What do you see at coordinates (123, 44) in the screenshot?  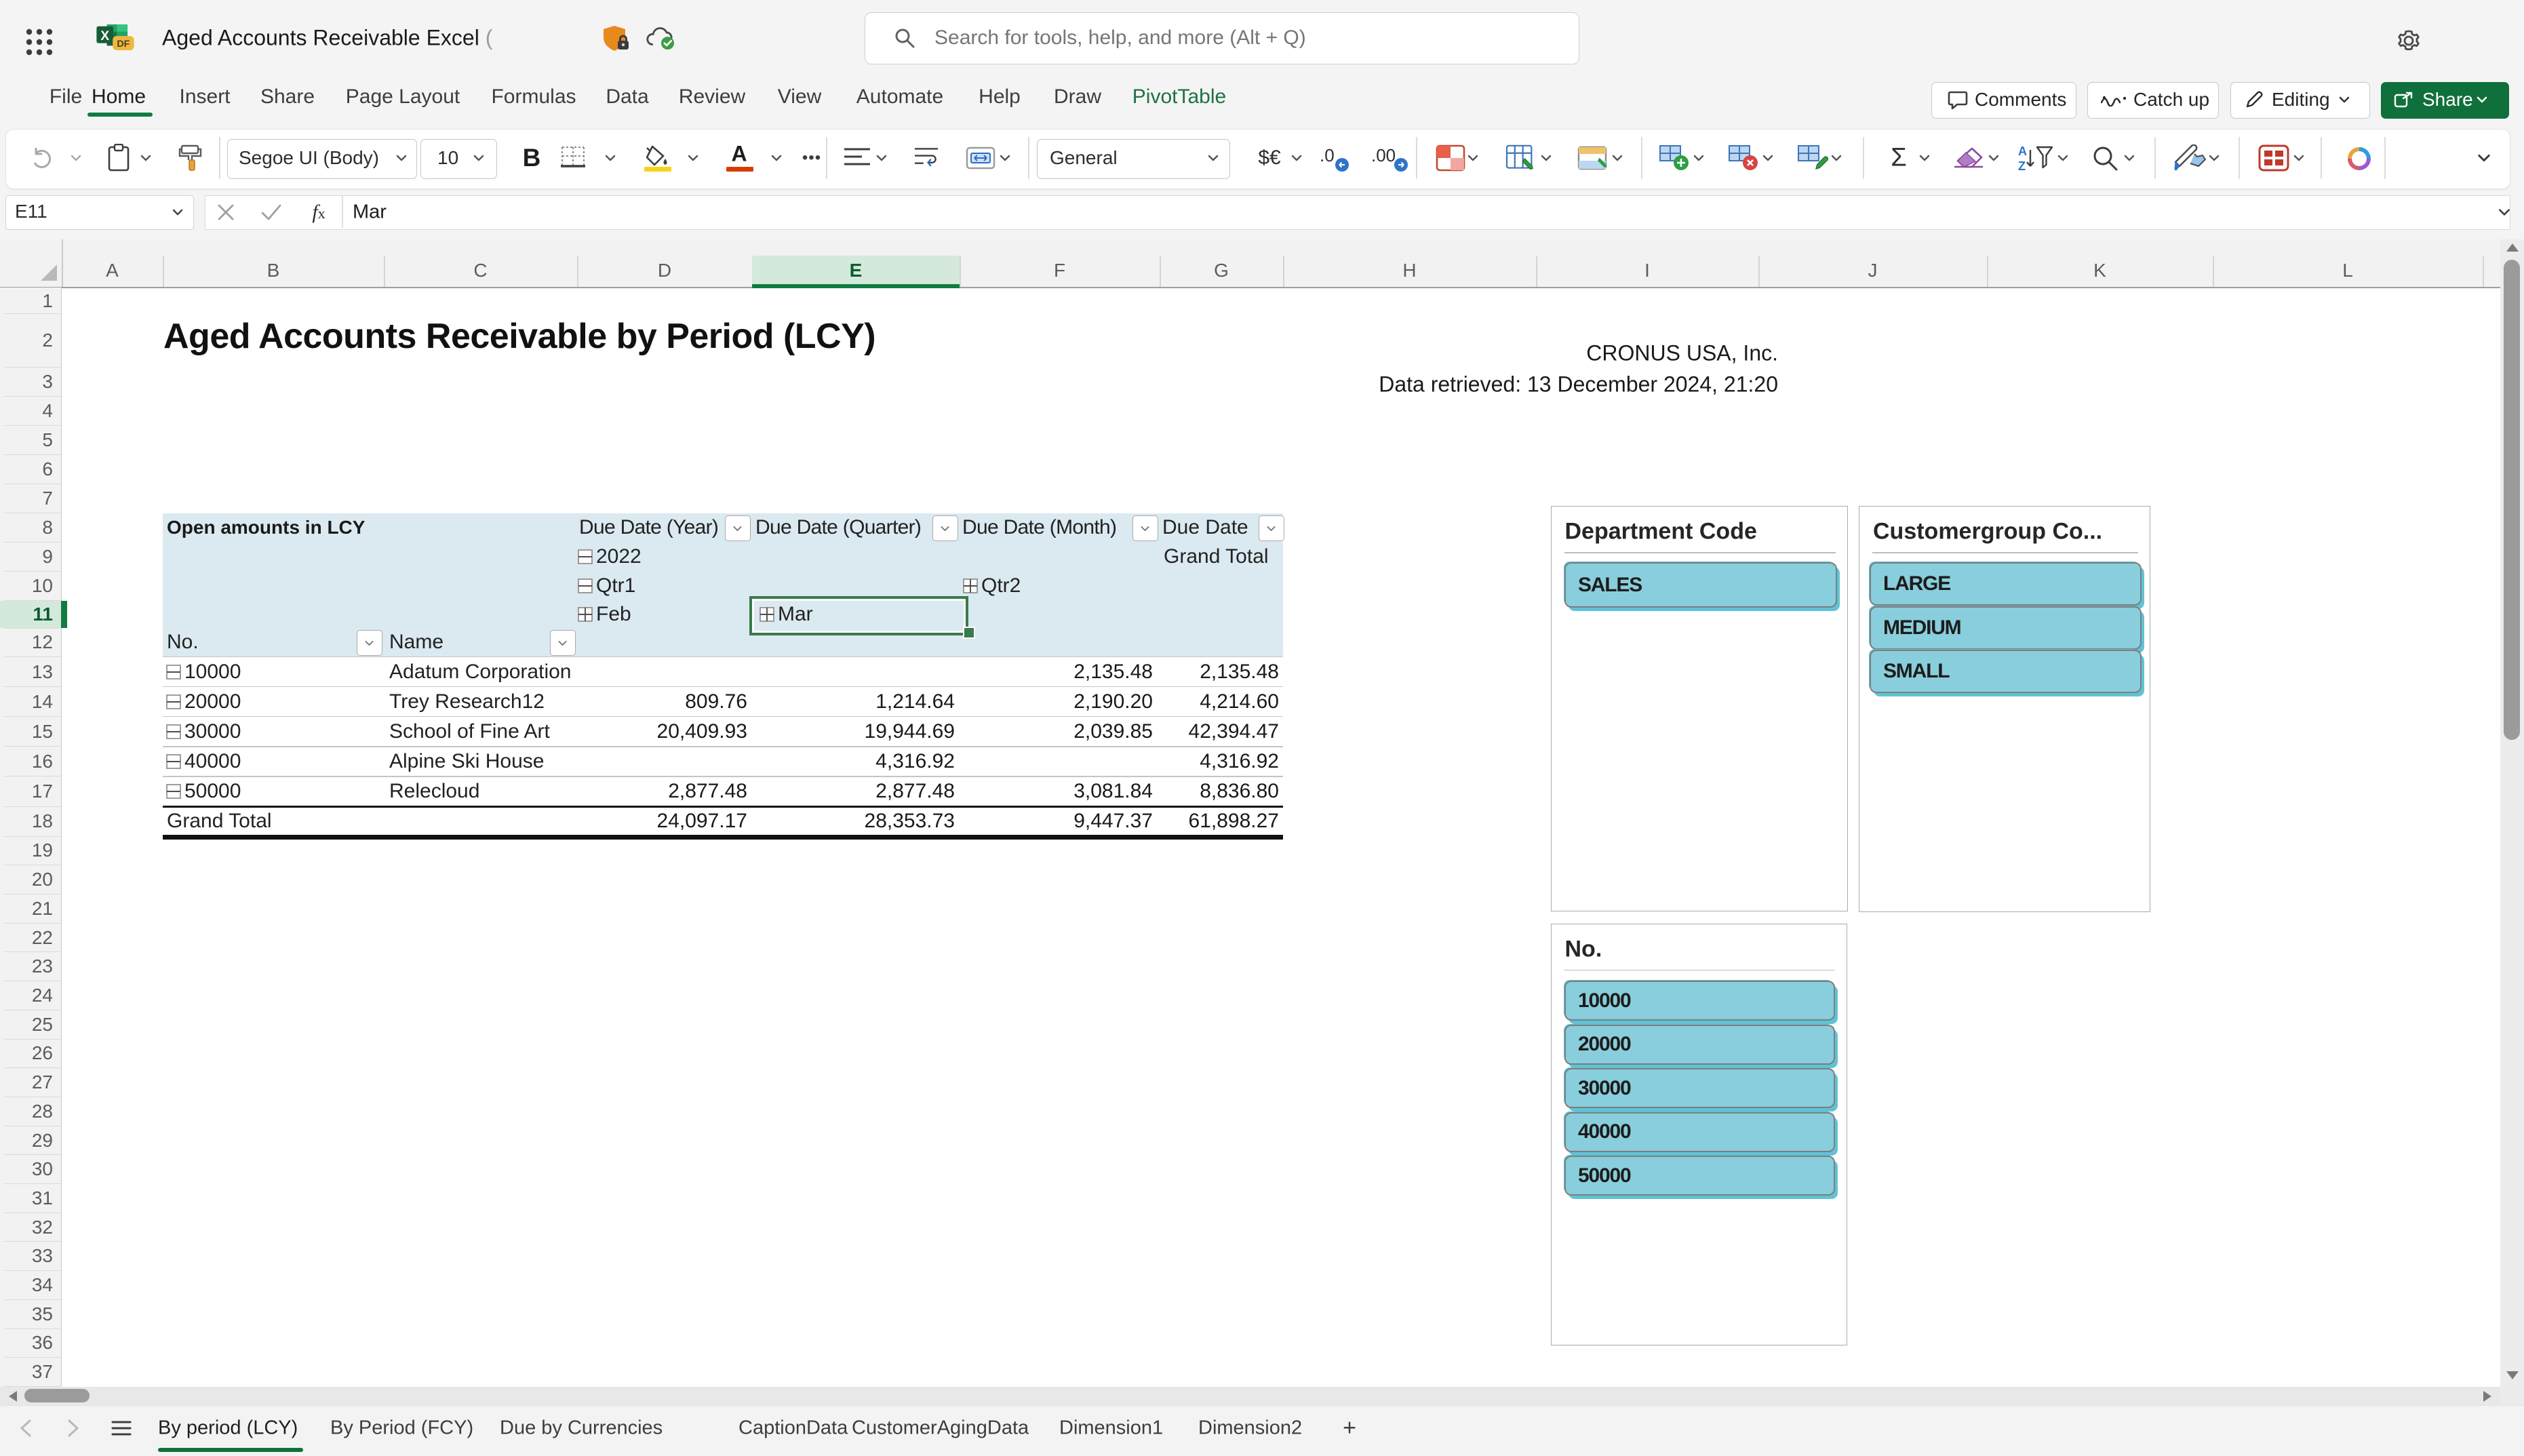 I see `svg-text: DF` at bounding box center [123, 44].